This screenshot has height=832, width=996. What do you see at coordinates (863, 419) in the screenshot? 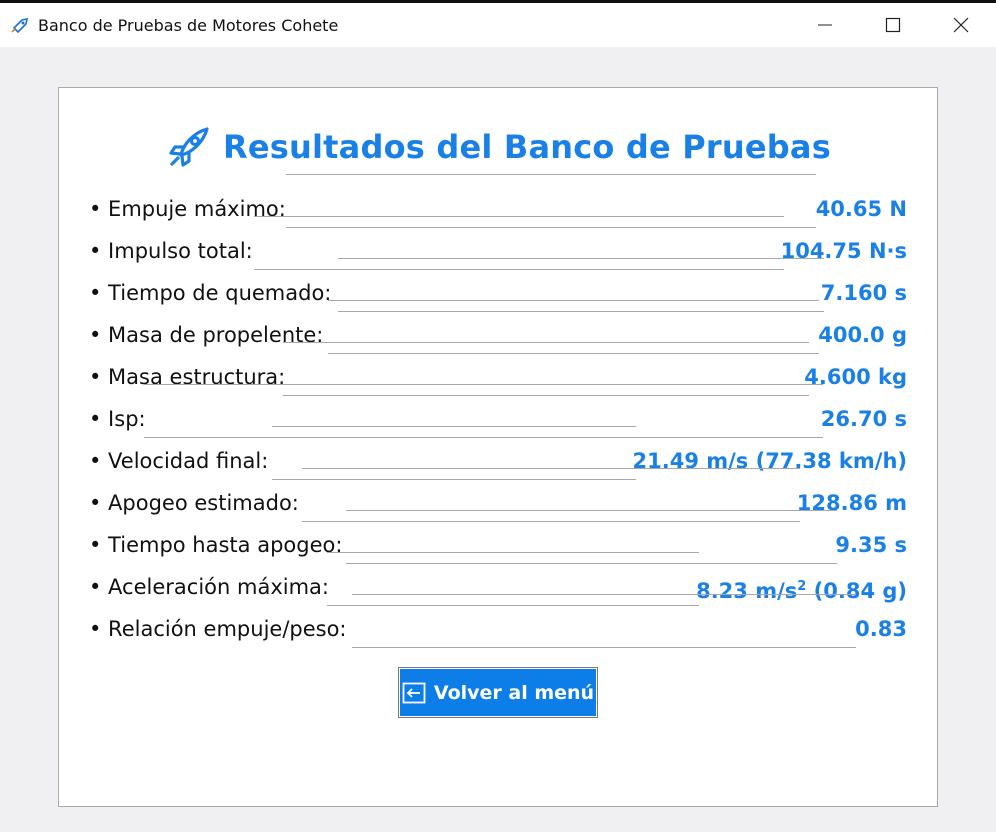
I see `row-value: 26.70 s` at bounding box center [863, 419].